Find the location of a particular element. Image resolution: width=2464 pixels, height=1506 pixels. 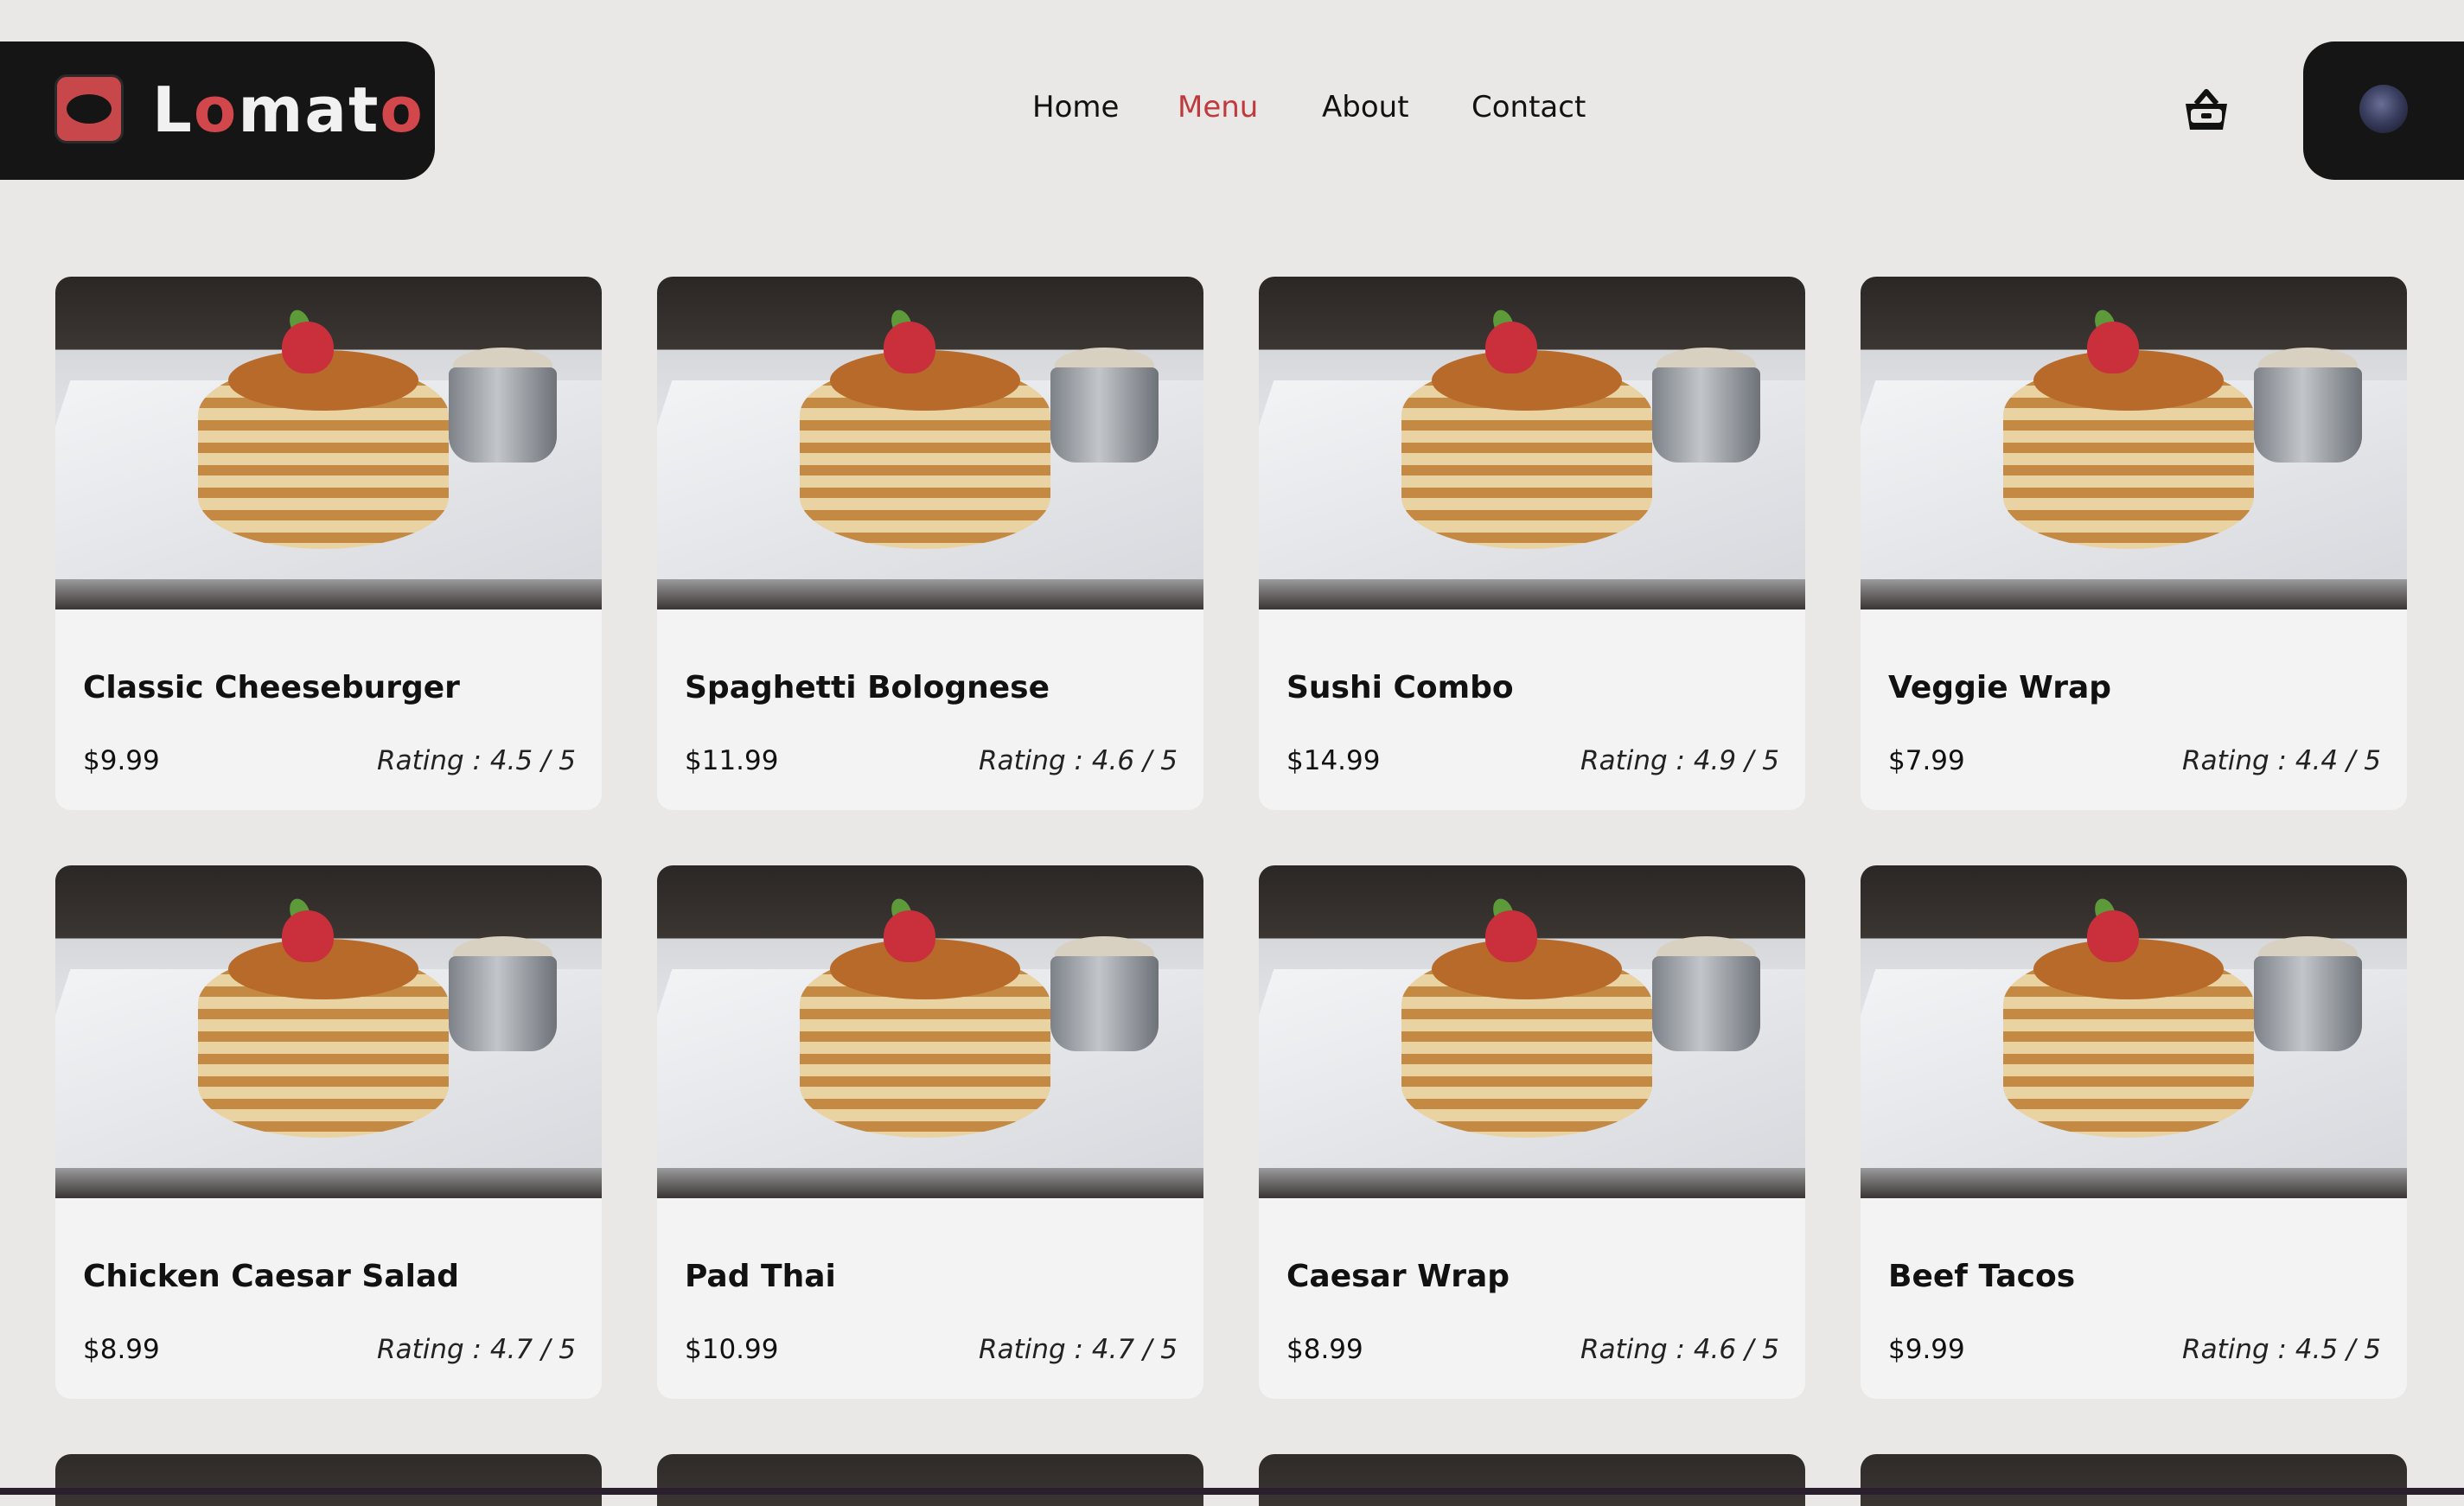

nav-about: About is located at coordinates (1365, 107).